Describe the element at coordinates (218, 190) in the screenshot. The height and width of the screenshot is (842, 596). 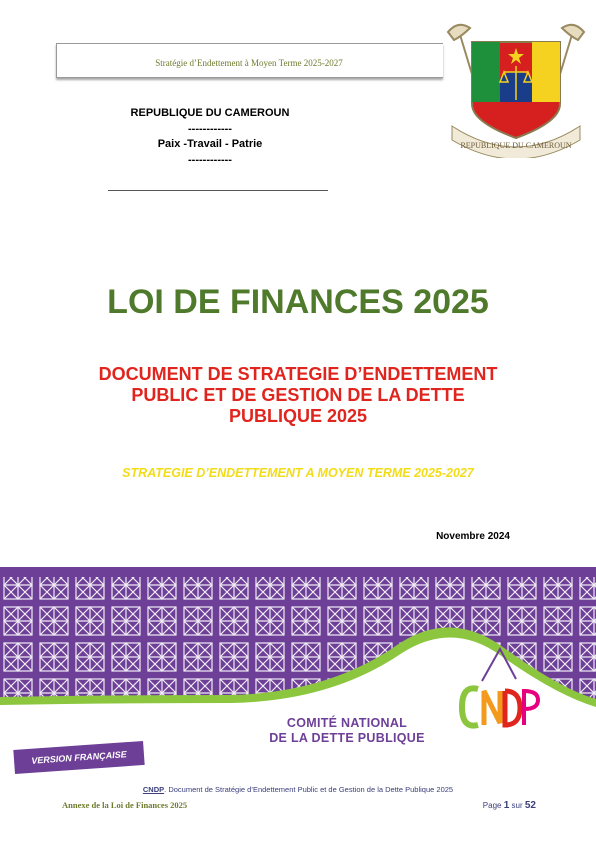
I see `divider-line` at that location.